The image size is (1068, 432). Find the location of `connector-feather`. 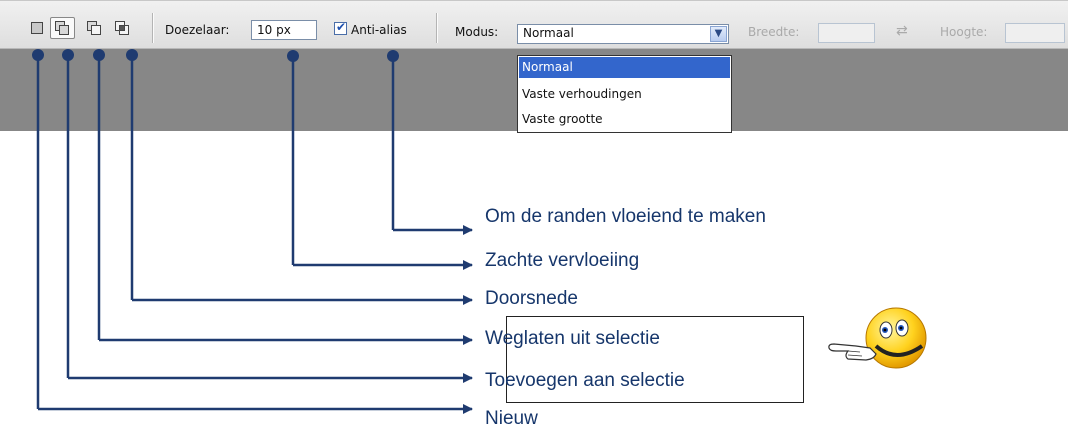

connector-feather is located at coordinates (382, 163).